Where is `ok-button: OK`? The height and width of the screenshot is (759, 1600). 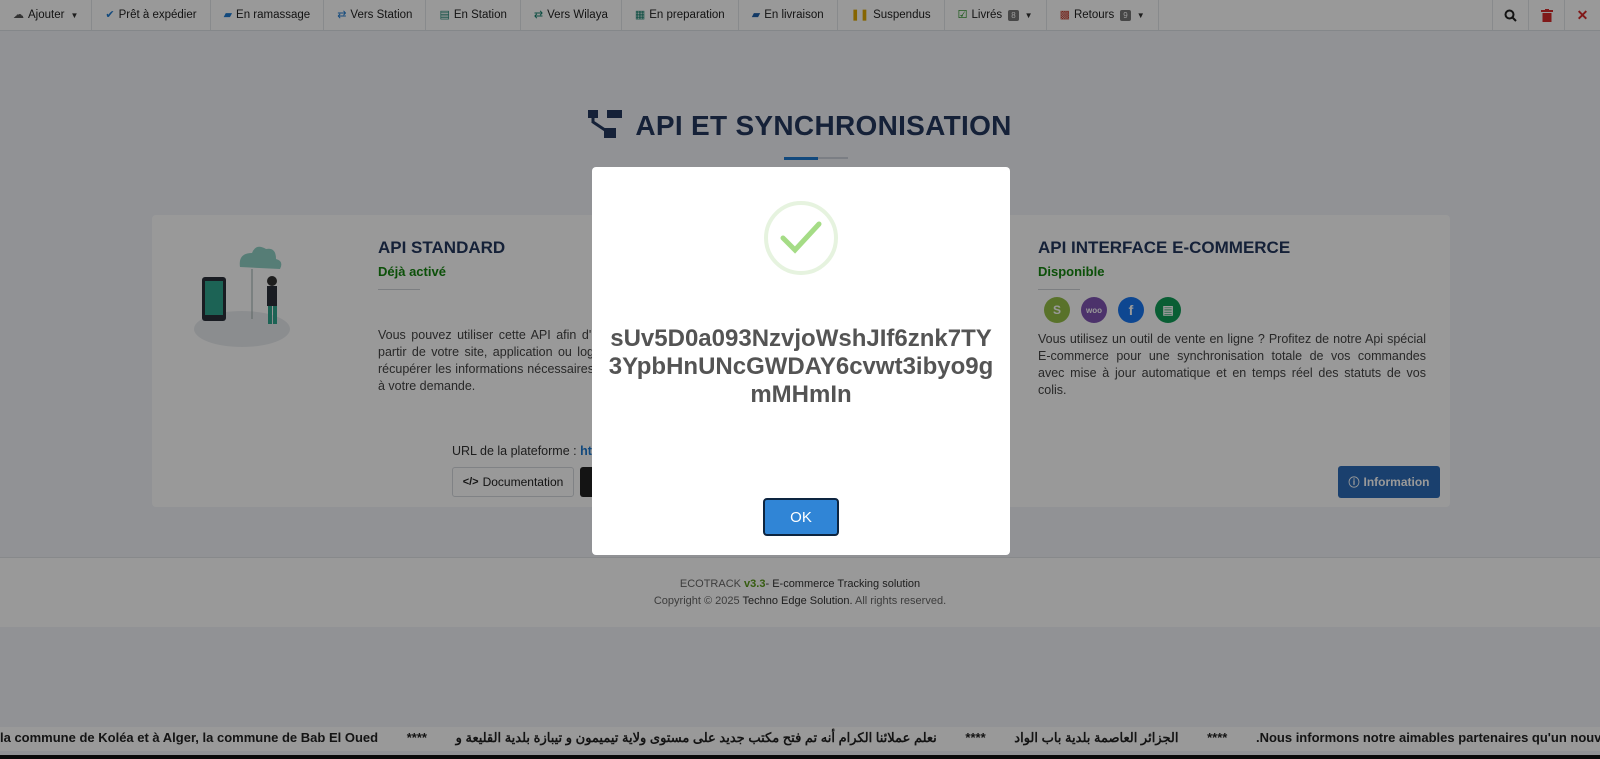 ok-button: OK is located at coordinates (801, 517).